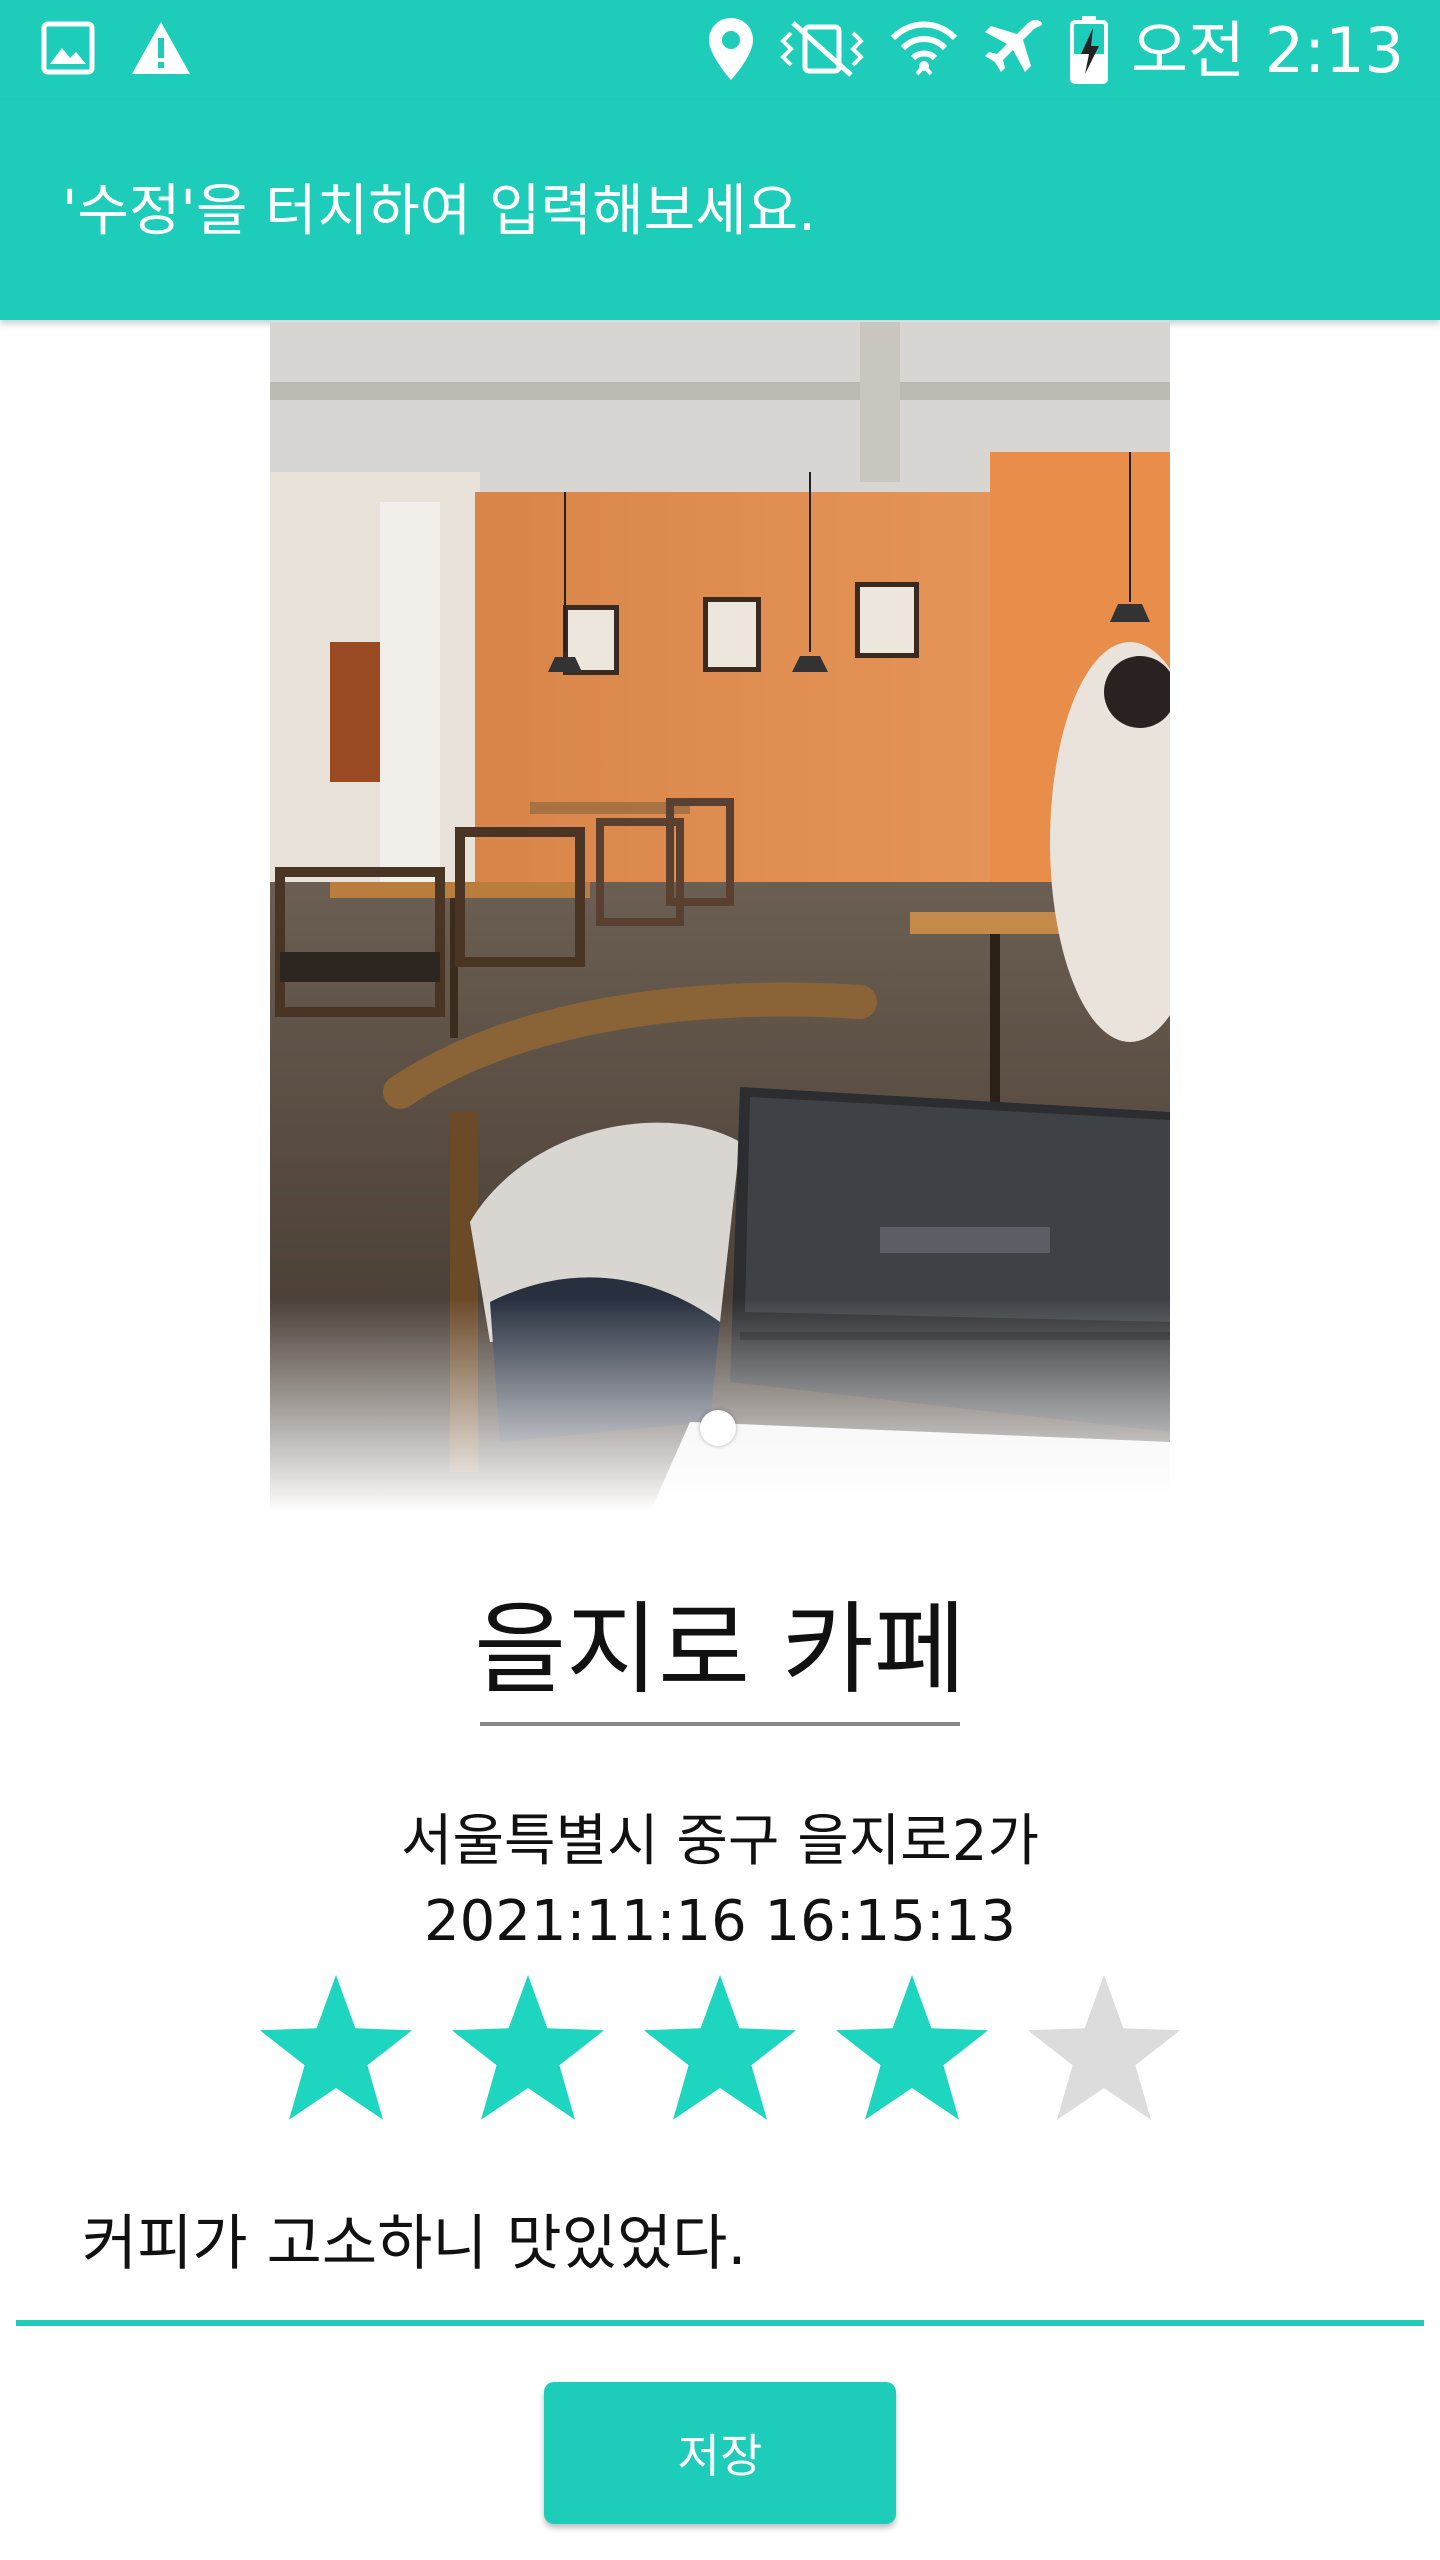  I want to click on status-time: 오전 2:13, so click(1267, 50).